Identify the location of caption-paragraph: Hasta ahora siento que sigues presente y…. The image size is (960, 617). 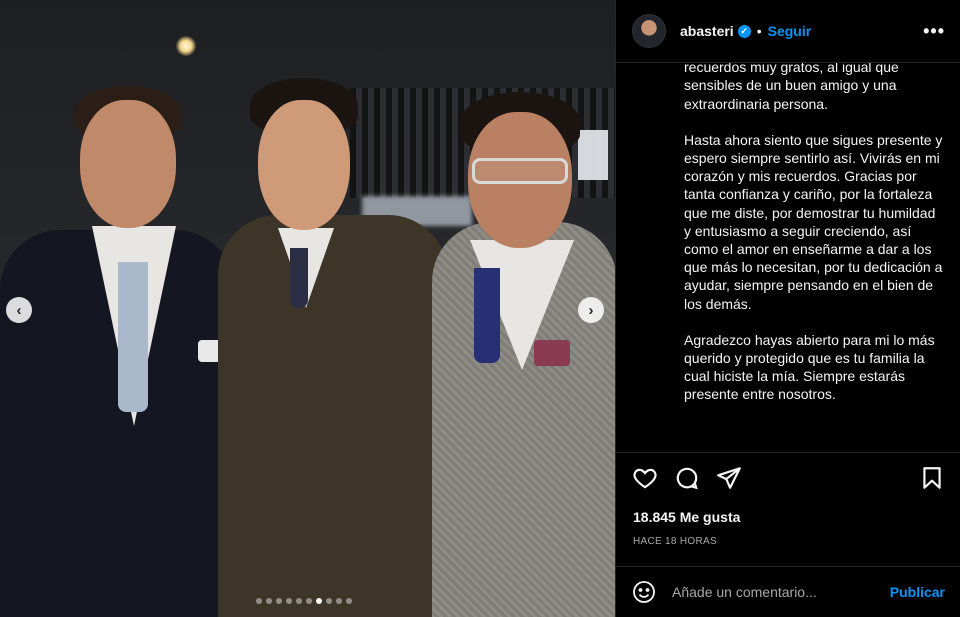
(813, 221).